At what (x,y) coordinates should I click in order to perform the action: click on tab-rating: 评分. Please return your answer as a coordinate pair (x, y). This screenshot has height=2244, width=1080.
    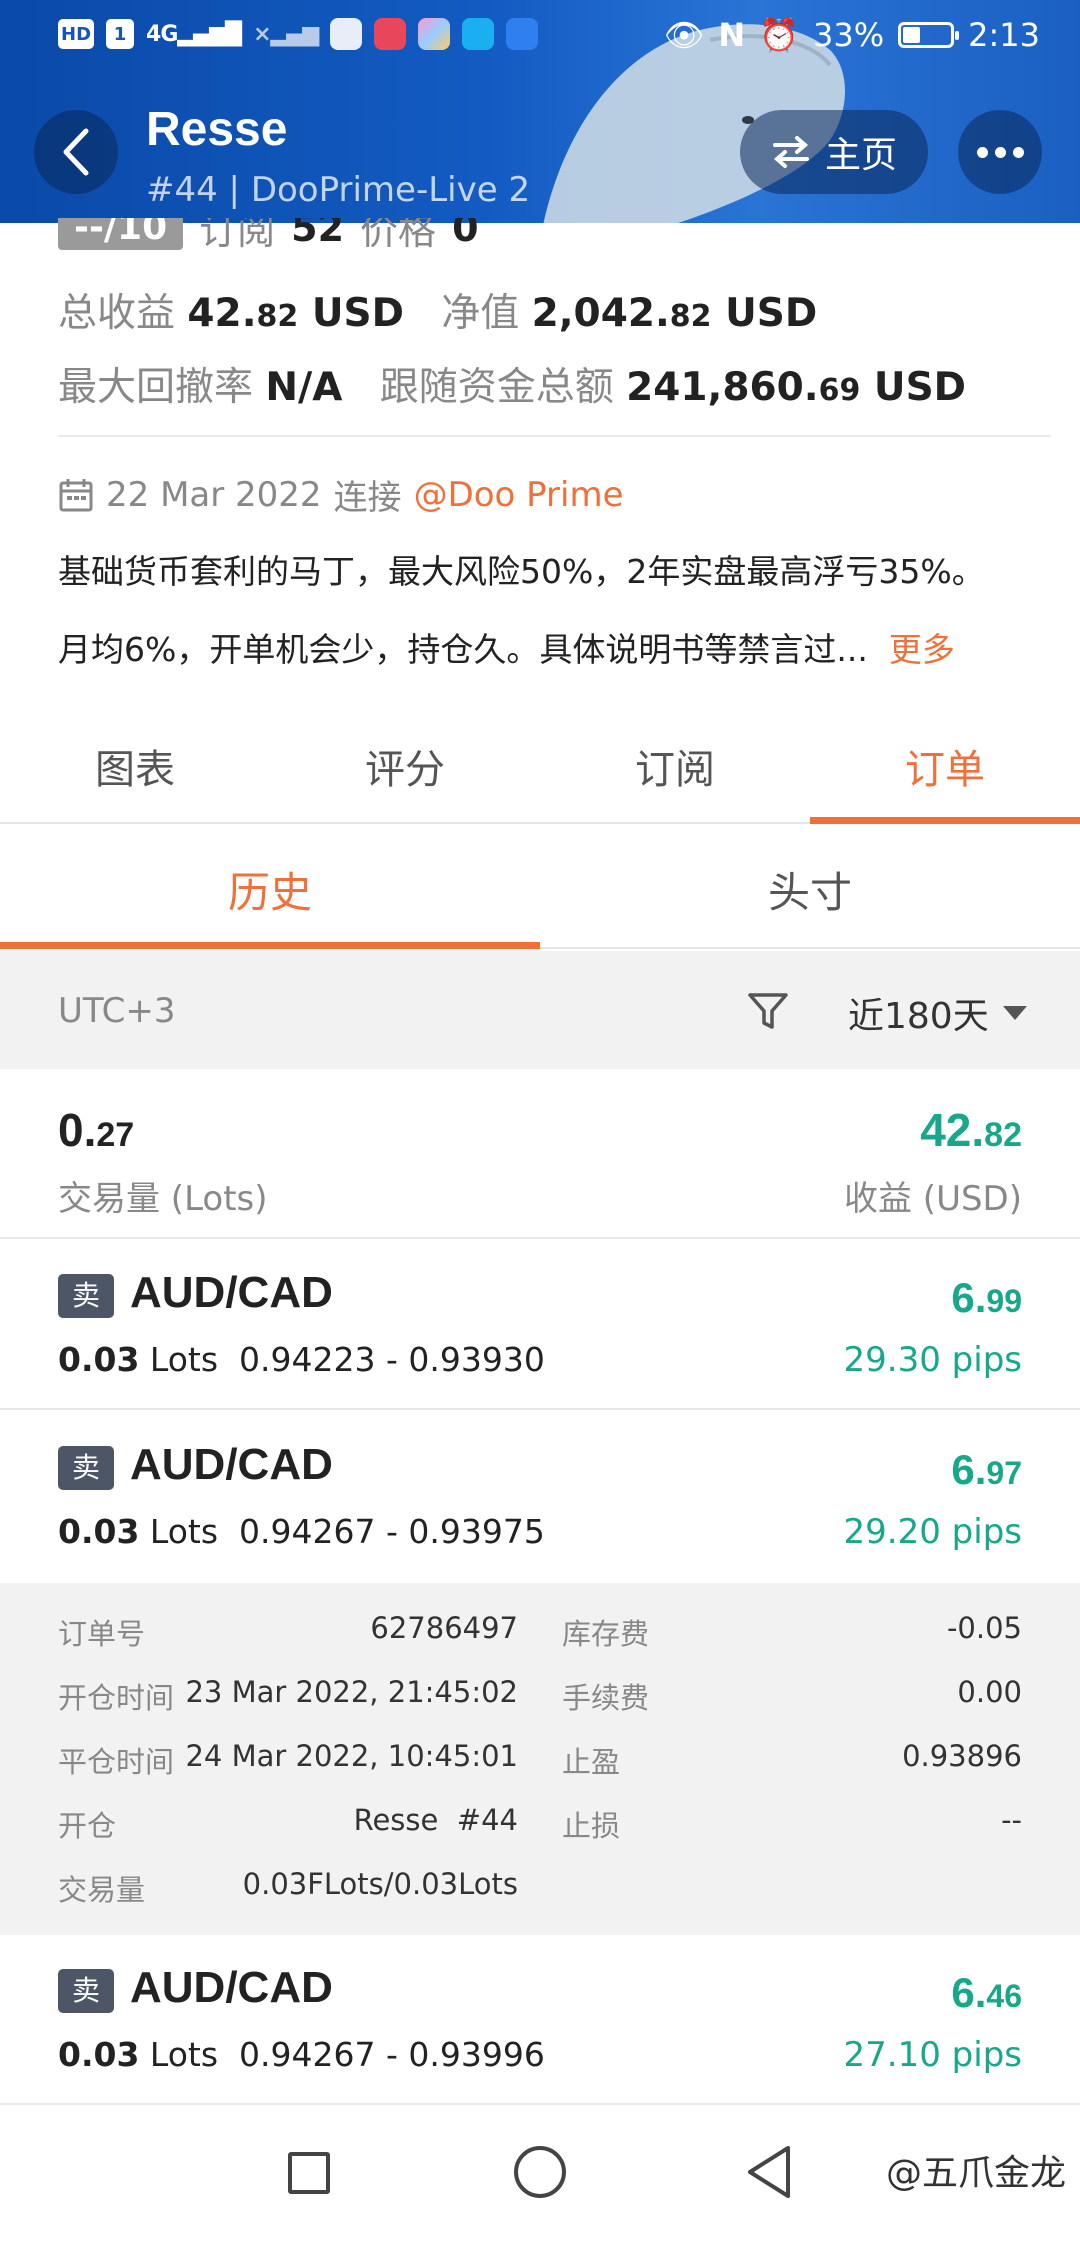
    Looking at the image, I should click on (405, 771).